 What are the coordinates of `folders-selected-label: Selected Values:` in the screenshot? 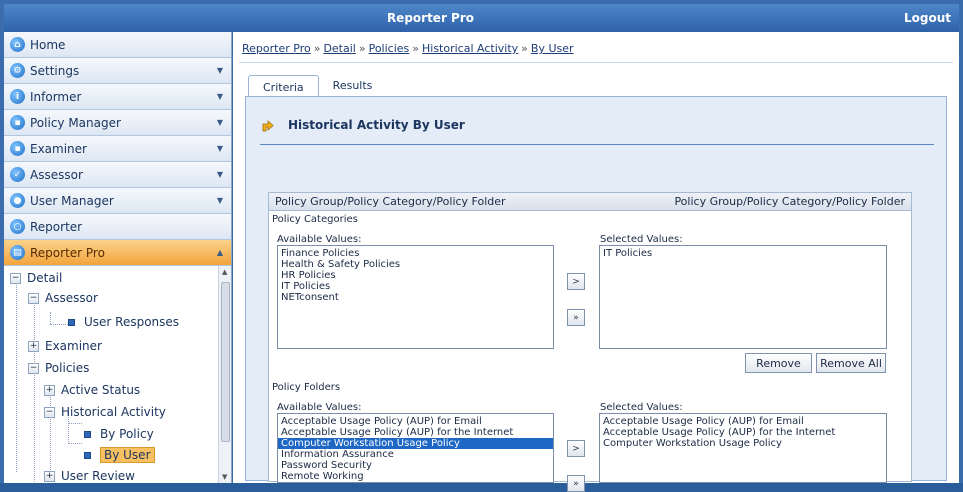 It's located at (641, 407).